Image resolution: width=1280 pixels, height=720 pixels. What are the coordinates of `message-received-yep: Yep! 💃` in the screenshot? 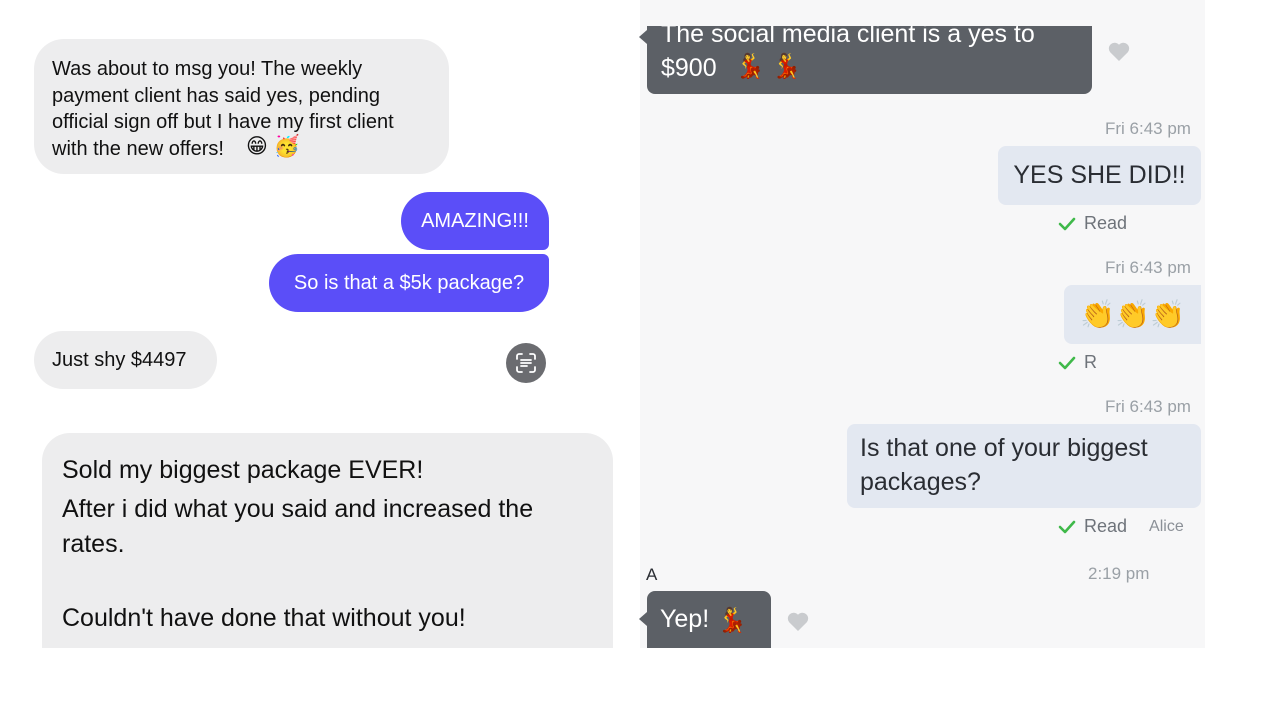 It's located at (709, 619).